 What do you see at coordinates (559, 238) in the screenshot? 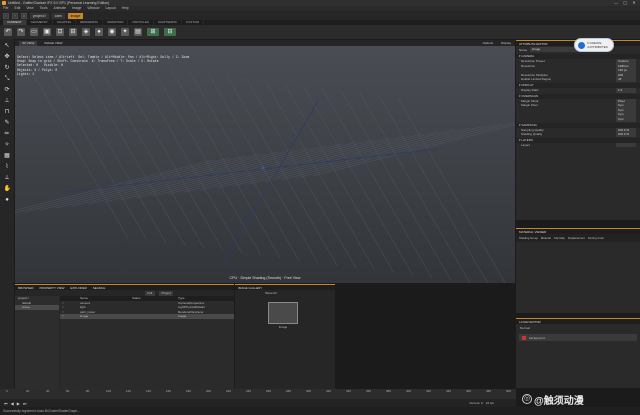
I see `column-header: Clip Map` at bounding box center [559, 238].